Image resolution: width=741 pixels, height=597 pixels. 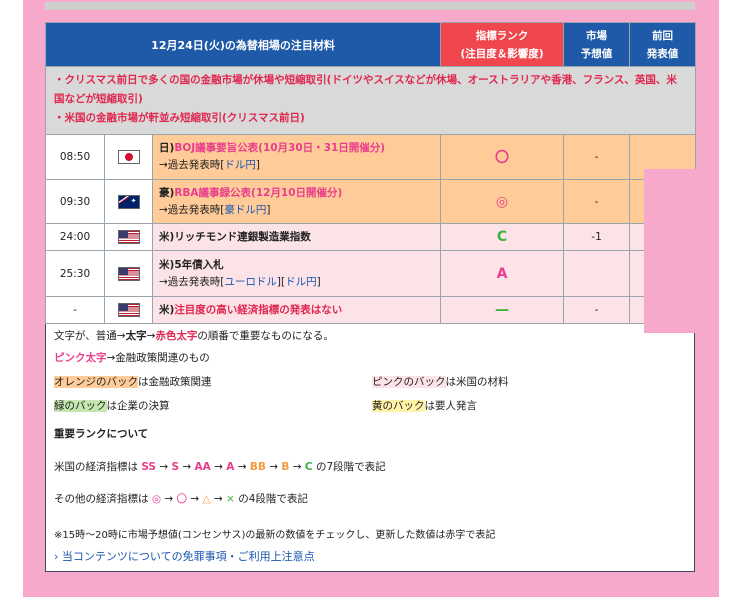 I want to click on event-title: RBA議事録公表(12月10日開催分), so click(x=258, y=192).